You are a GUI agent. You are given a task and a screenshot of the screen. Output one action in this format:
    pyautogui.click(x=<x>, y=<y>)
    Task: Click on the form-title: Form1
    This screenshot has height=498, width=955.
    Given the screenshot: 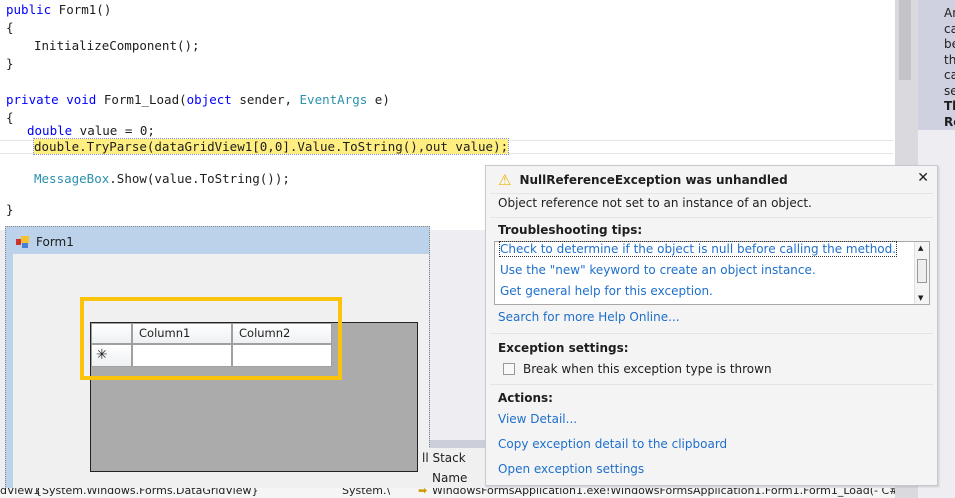 What is the action you would take?
    pyautogui.click(x=55, y=242)
    